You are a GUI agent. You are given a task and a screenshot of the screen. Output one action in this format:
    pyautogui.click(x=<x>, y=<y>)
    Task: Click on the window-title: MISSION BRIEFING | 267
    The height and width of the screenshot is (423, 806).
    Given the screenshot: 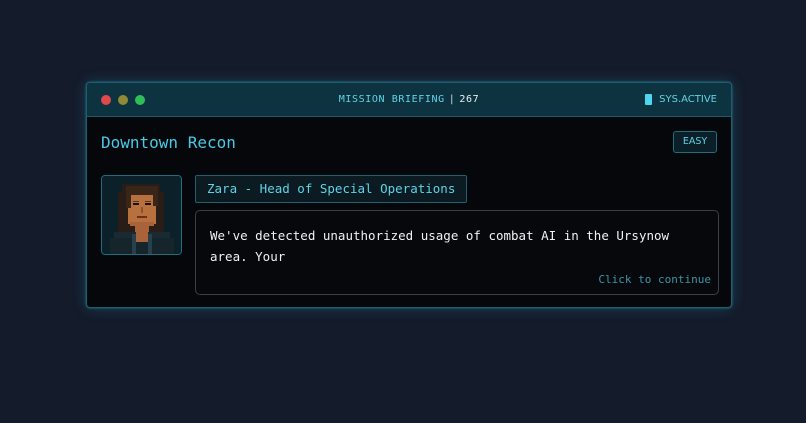 What is the action you would take?
    pyautogui.click(x=409, y=99)
    